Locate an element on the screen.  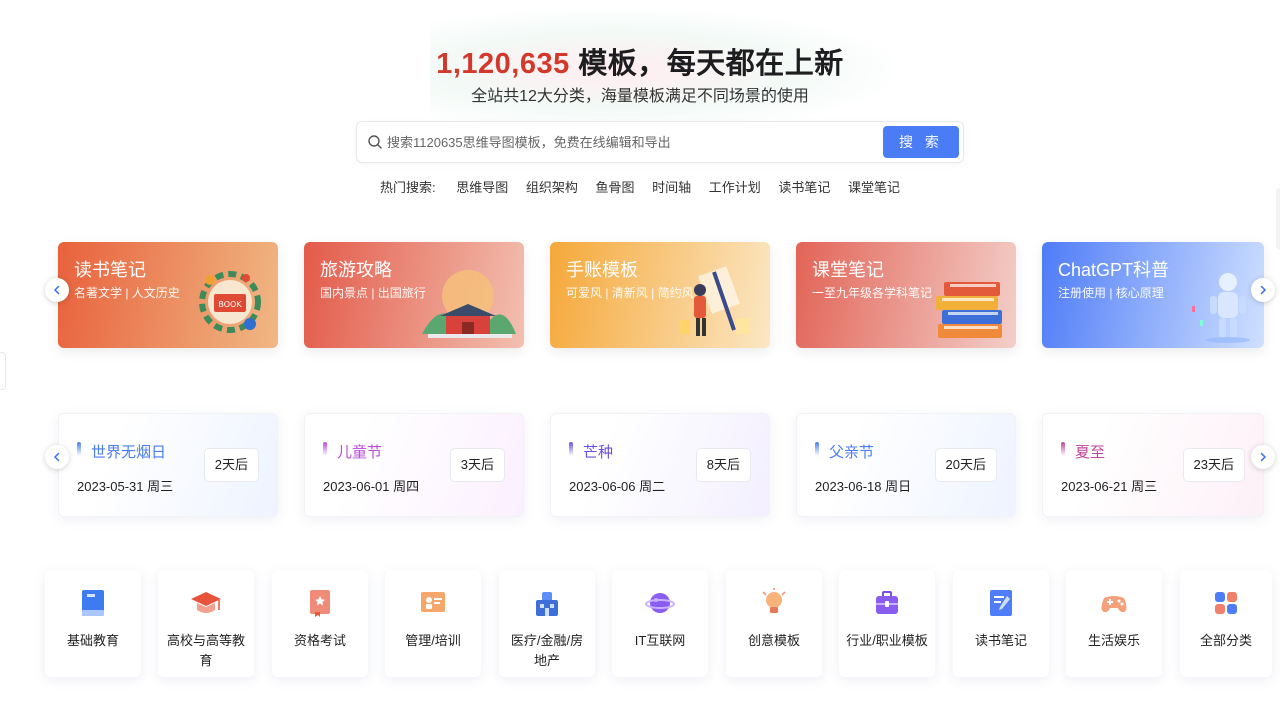
event-name: 父亲节 is located at coordinates (852, 452).